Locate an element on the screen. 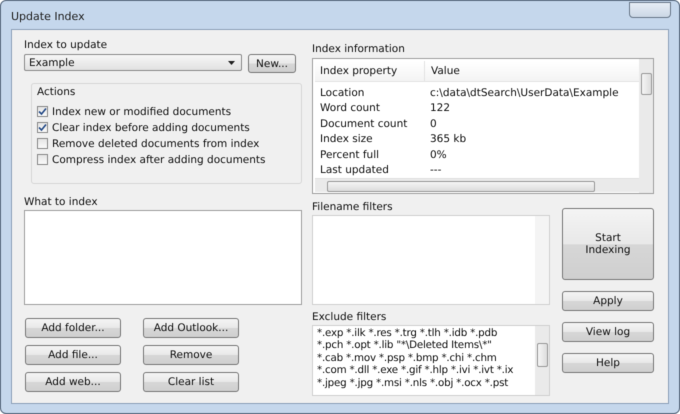 The height and width of the screenshot is (414, 680). table-cell-text: c:\data\dtSearch\UserData\Example is located at coordinates (524, 92).